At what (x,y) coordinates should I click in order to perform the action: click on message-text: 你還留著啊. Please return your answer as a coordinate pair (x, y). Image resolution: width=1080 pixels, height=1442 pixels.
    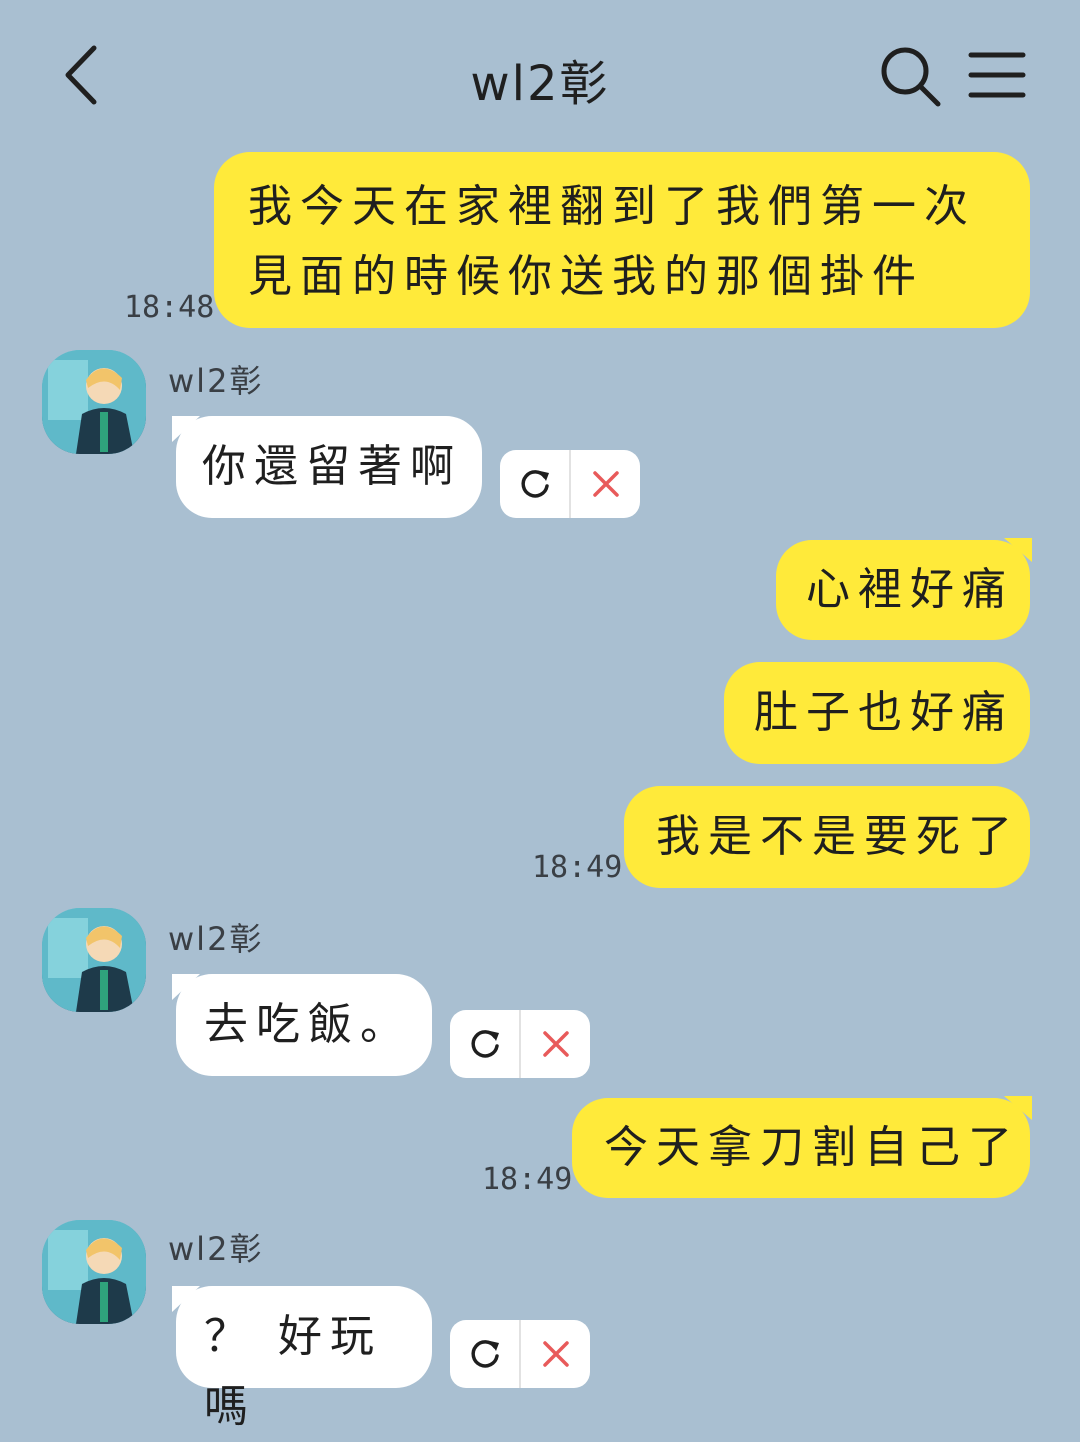
    Looking at the image, I should click on (332, 466).